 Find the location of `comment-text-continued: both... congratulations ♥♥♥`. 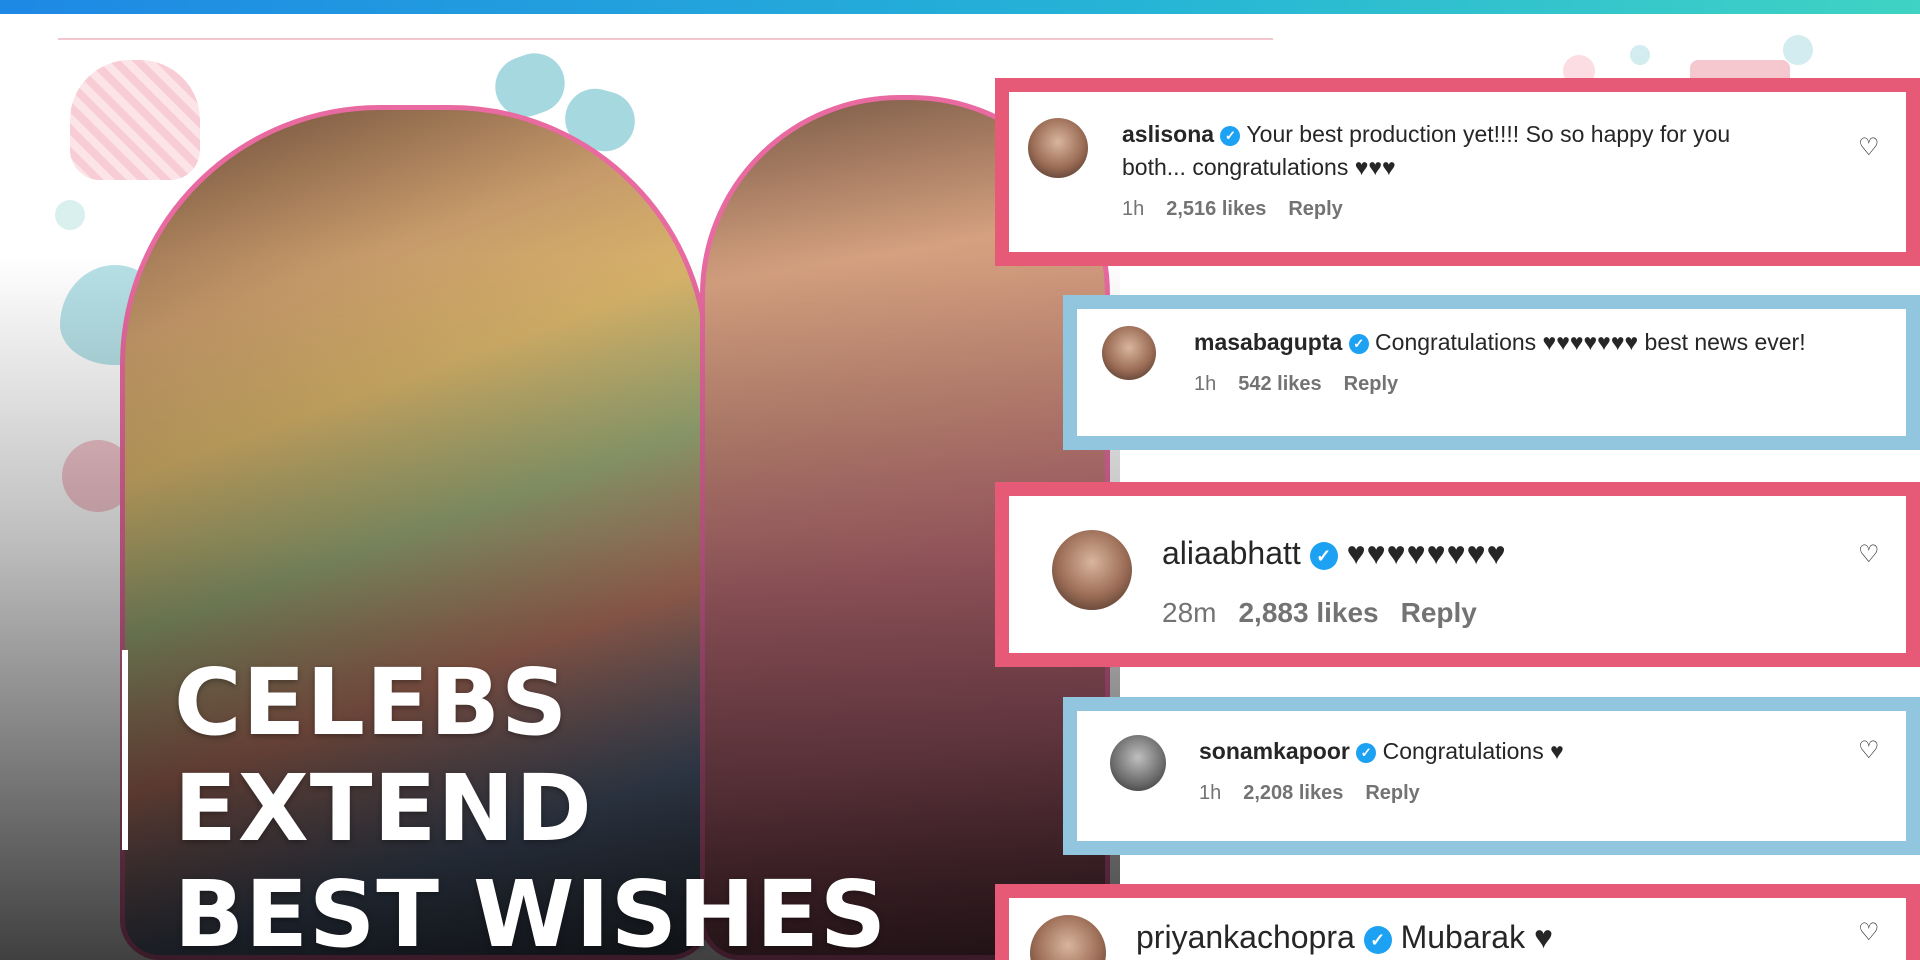

comment-text-continued: both... congratulations ♥♥♥ is located at coordinates (1259, 167).